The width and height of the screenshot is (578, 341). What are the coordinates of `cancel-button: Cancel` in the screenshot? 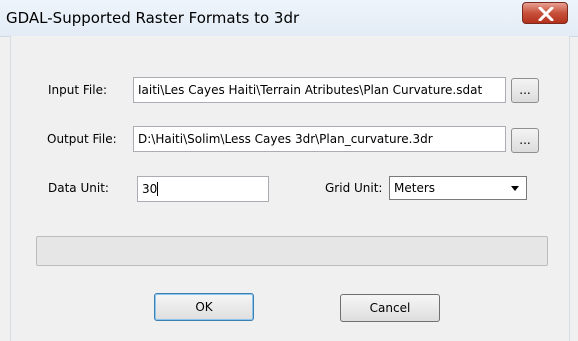 It's located at (390, 308).